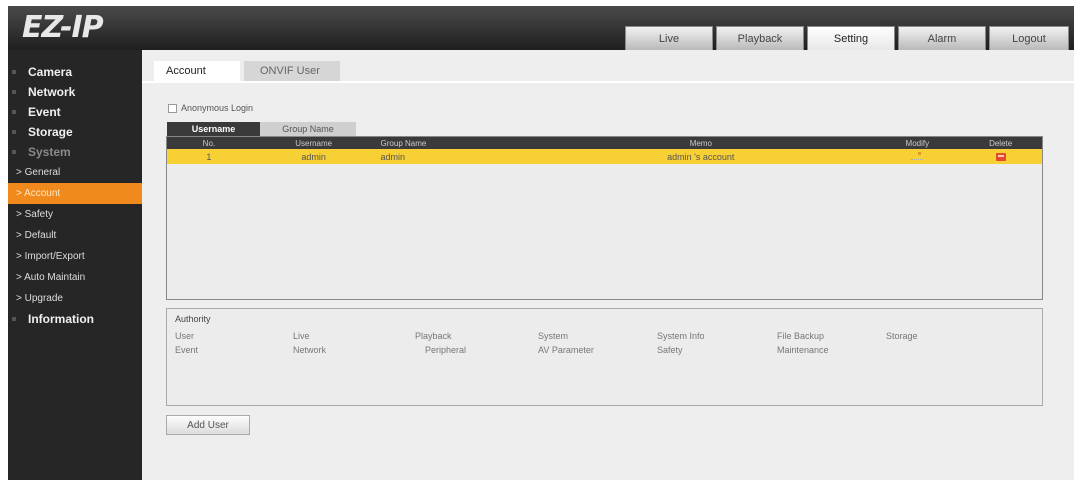  What do you see at coordinates (608, 82) in the screenshot?
I see `tab-underline` at bounding box center [608, 82].